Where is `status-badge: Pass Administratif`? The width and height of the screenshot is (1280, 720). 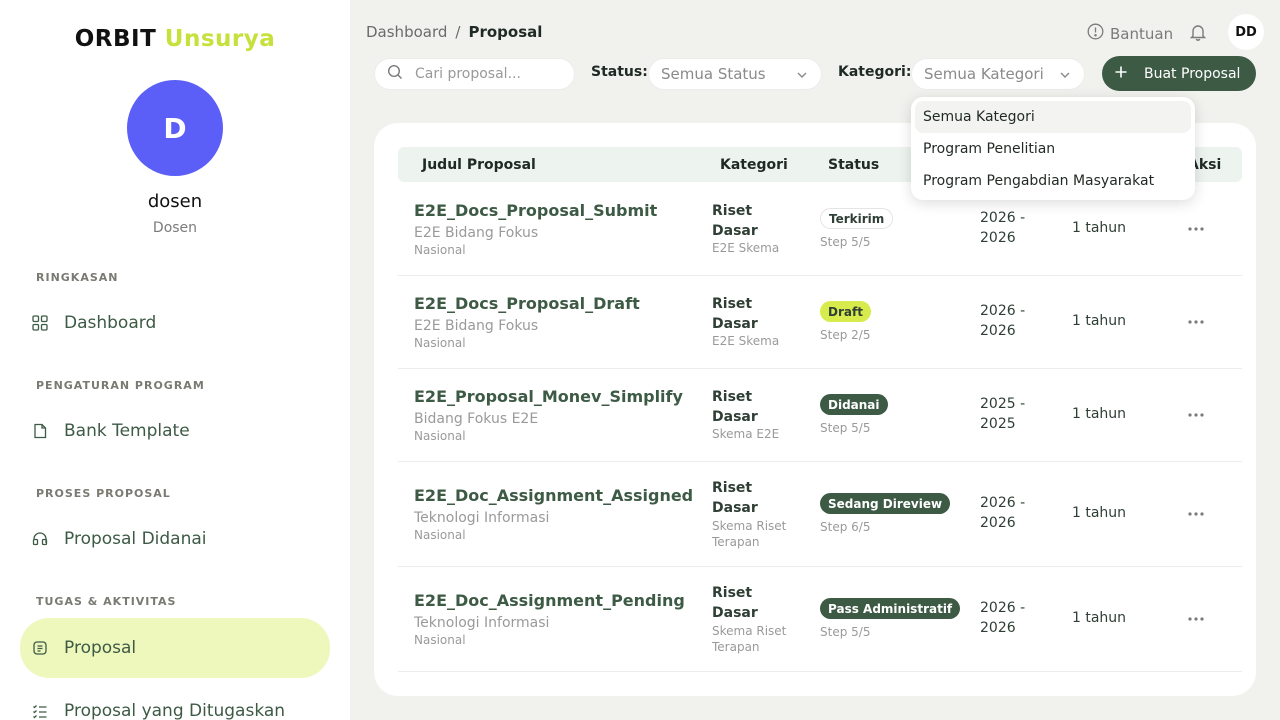 status-badge: Pass Administratif is located at coordinates (890, 608).